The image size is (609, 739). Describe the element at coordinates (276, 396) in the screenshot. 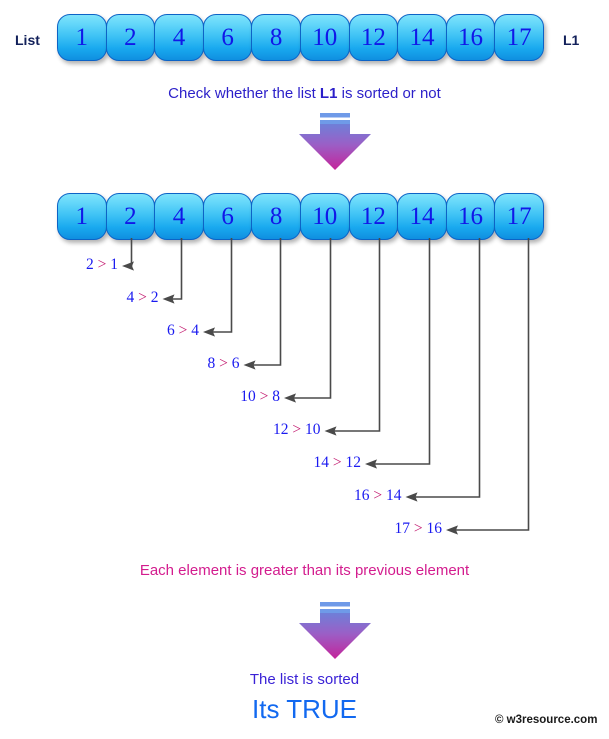

I see `comparison-right-operand: 8` at that location.